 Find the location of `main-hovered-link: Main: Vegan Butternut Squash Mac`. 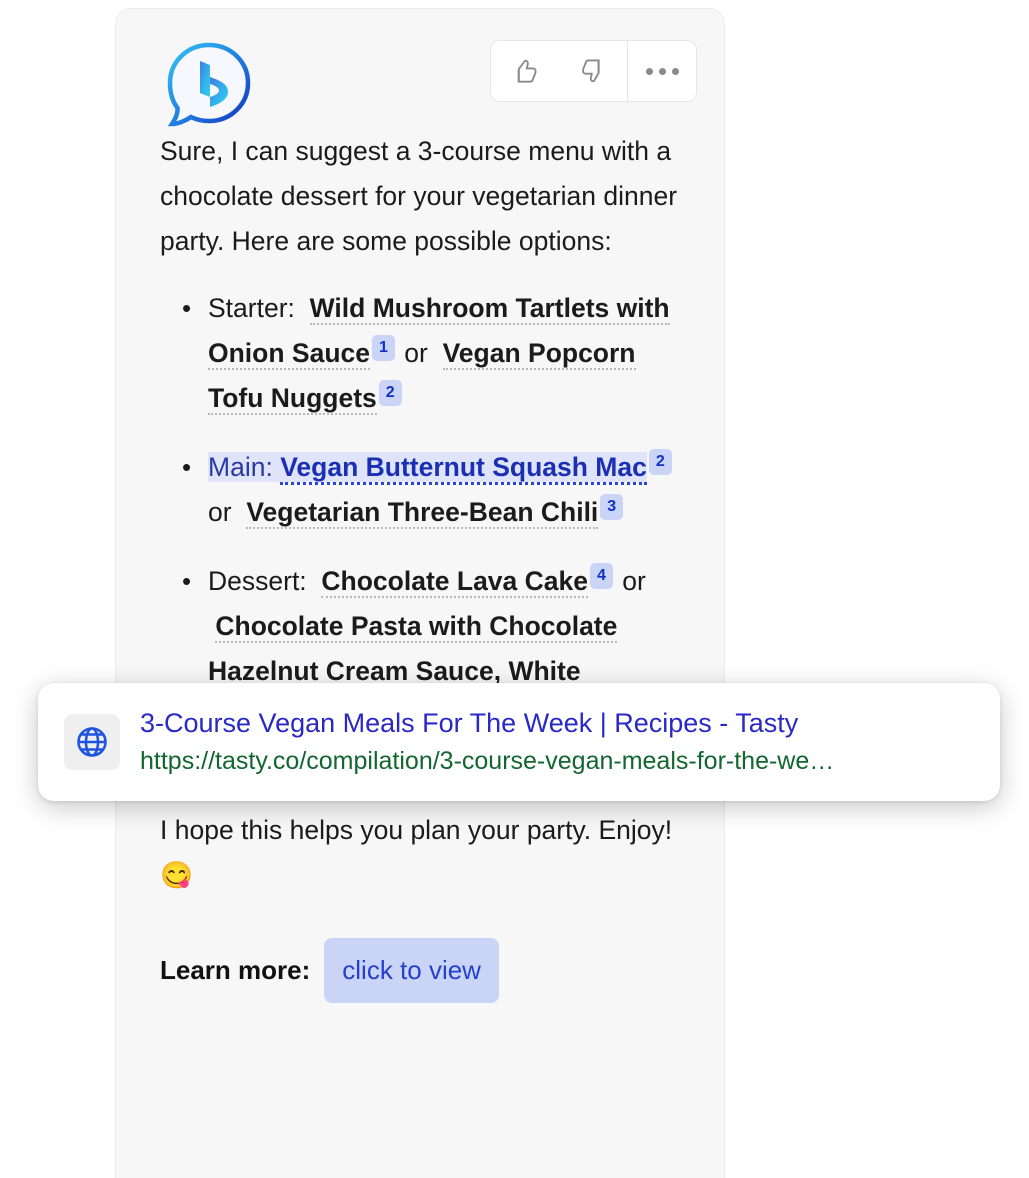

main-hovered-link: Main: Vegan Butternut Squash Mac is located at coordinates (427, 468).